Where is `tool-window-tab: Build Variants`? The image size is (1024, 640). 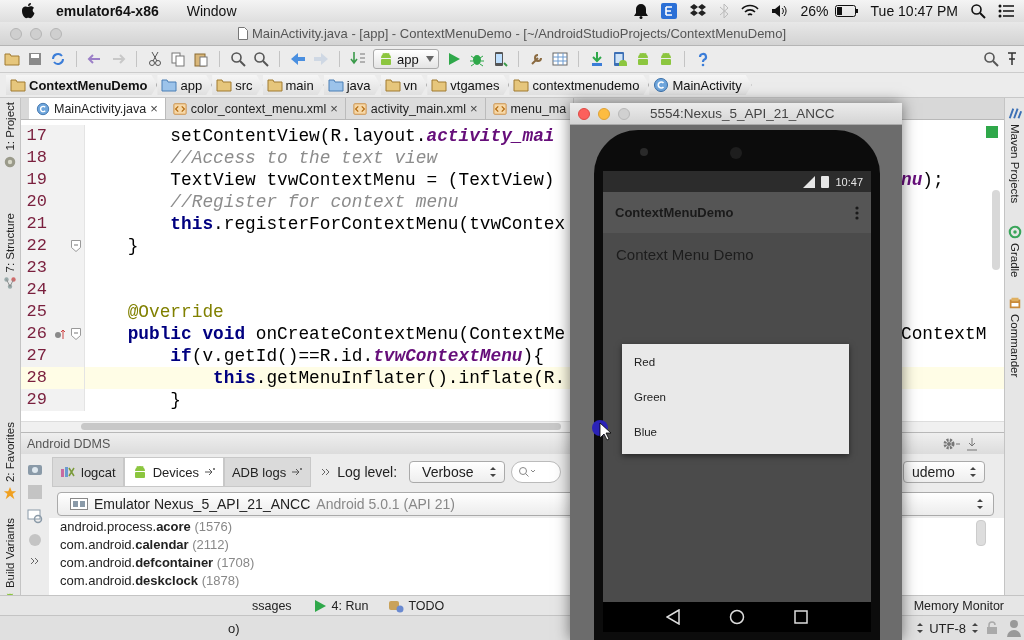
tool-window-tab: Build Variants is located at coordinates (10, 553).